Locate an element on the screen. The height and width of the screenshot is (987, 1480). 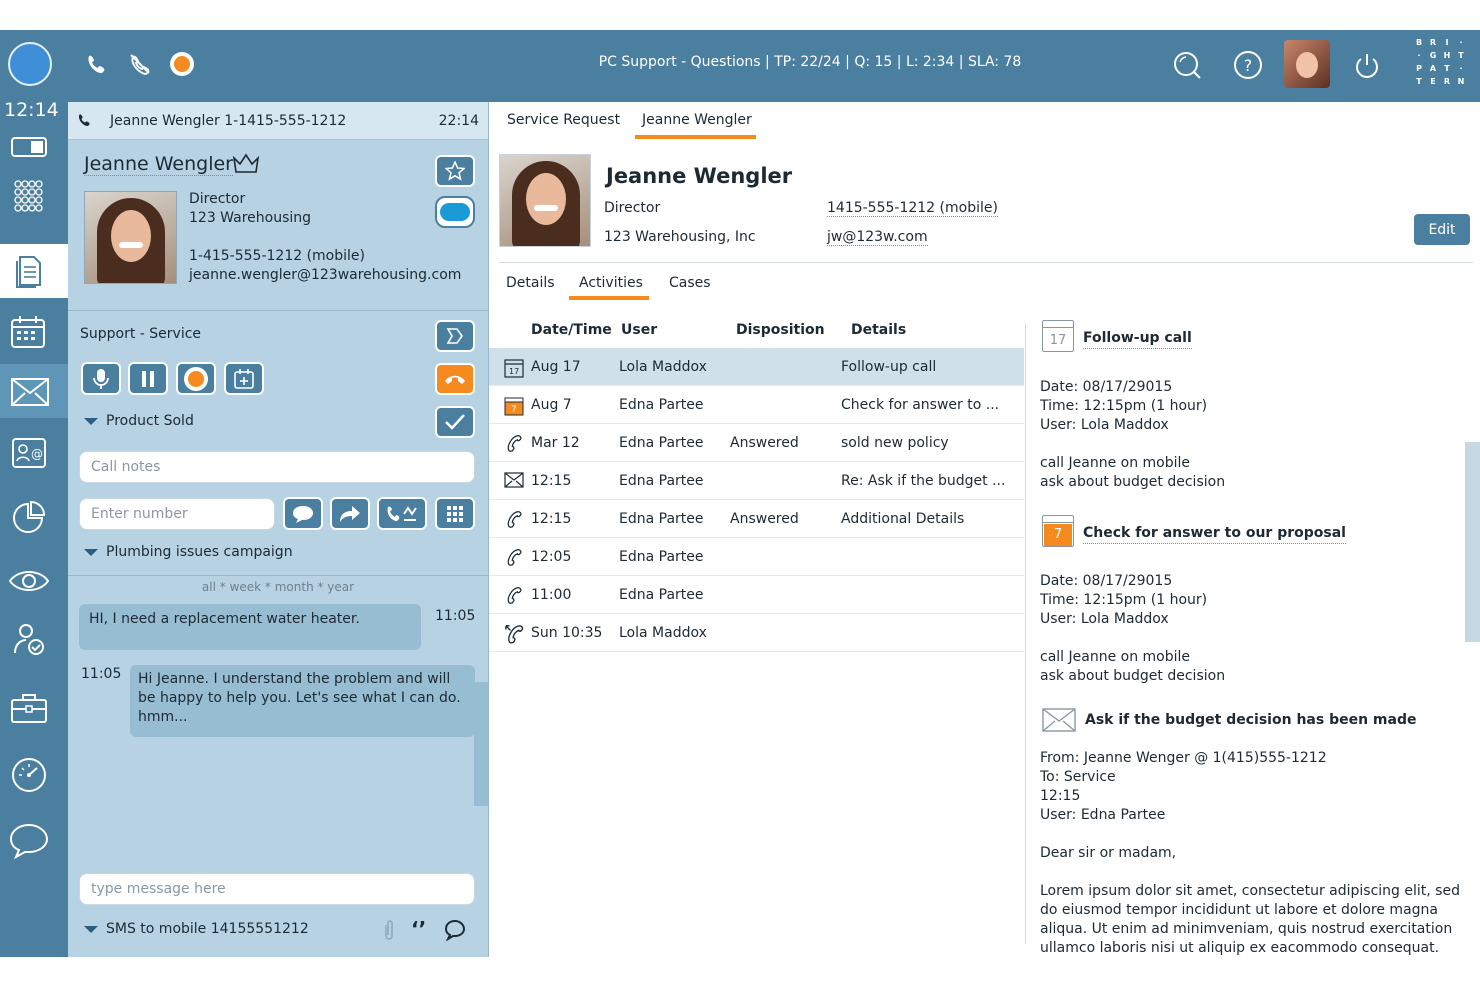
column-header: User is located at coordinates (639, 330).